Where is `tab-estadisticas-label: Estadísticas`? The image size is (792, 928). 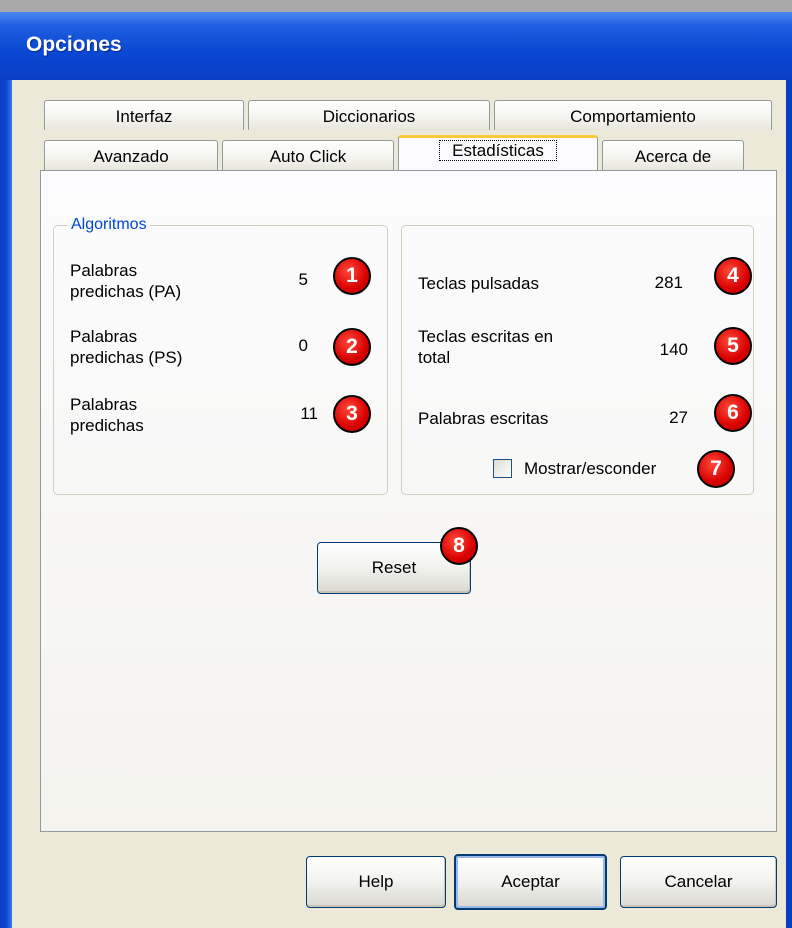 tab-estadisticas-label: Estadísticas is located at coordinates (498, 150).